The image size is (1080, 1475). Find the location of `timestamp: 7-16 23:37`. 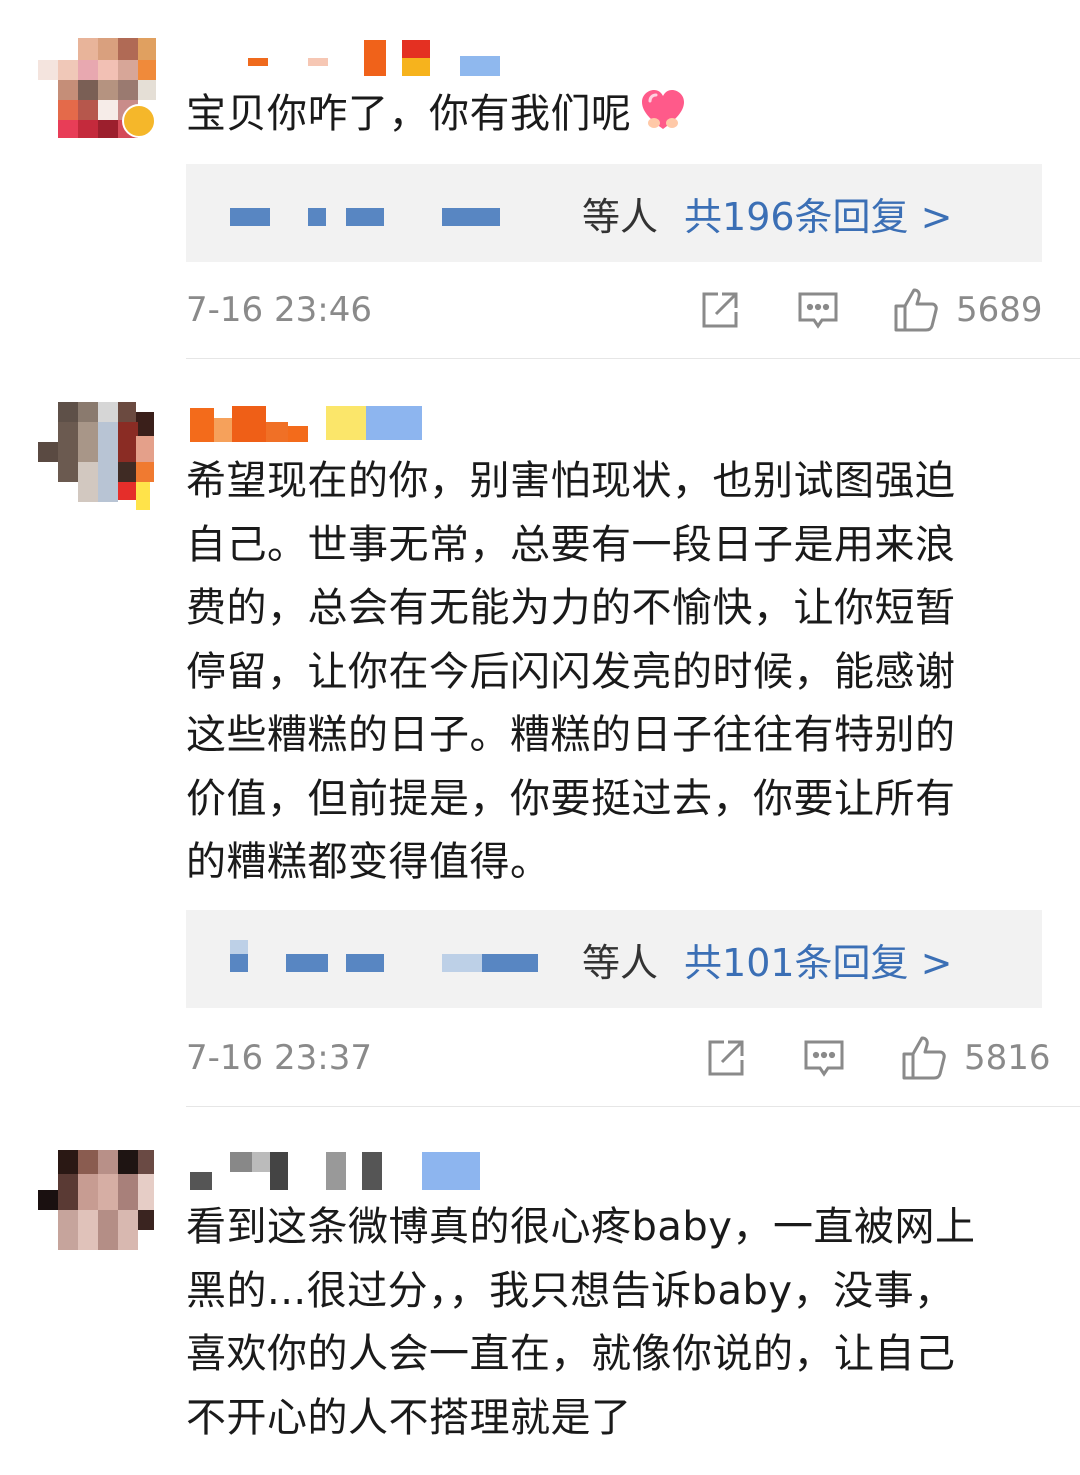

timestamp: 7-16 23:37 is located at coordinates (279, 1058).